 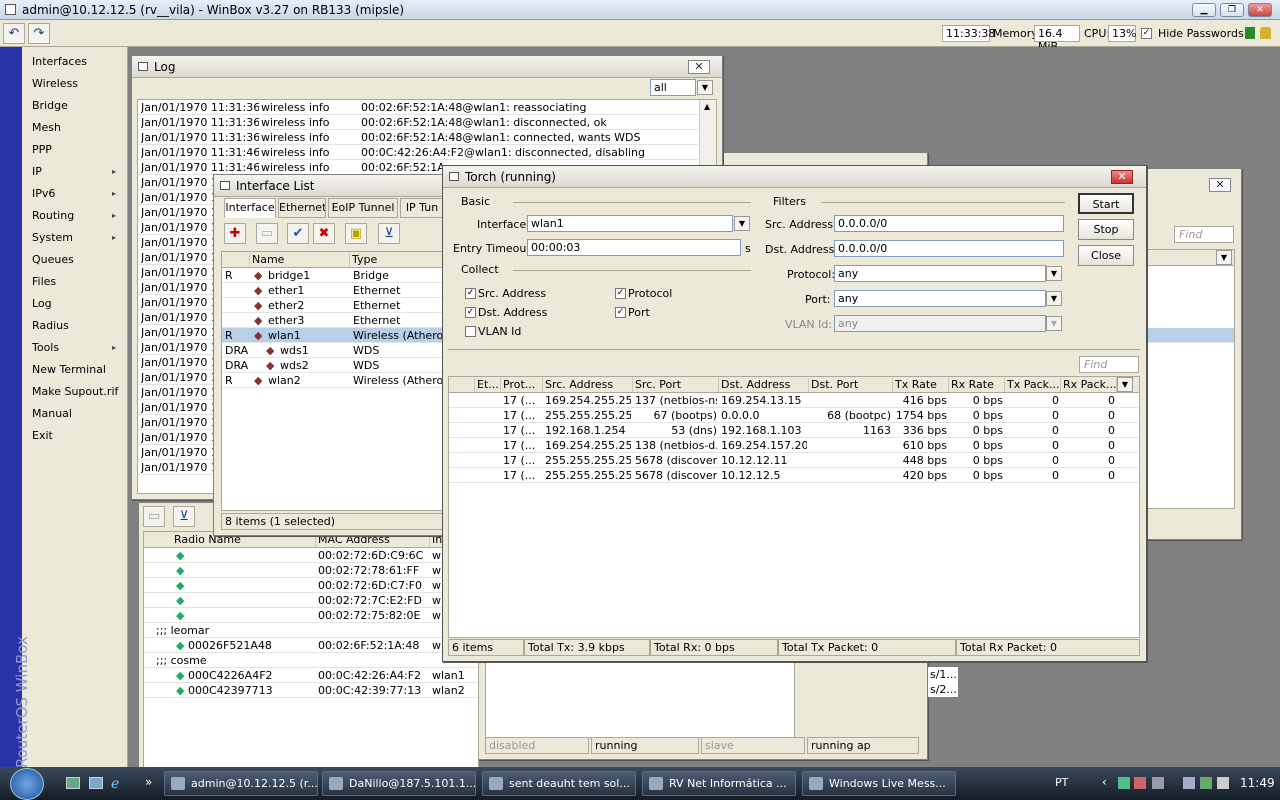 What do you see at coordinates (236, 260) in the screenshot?
I see `col-flags` at bounding box center [236, 260].